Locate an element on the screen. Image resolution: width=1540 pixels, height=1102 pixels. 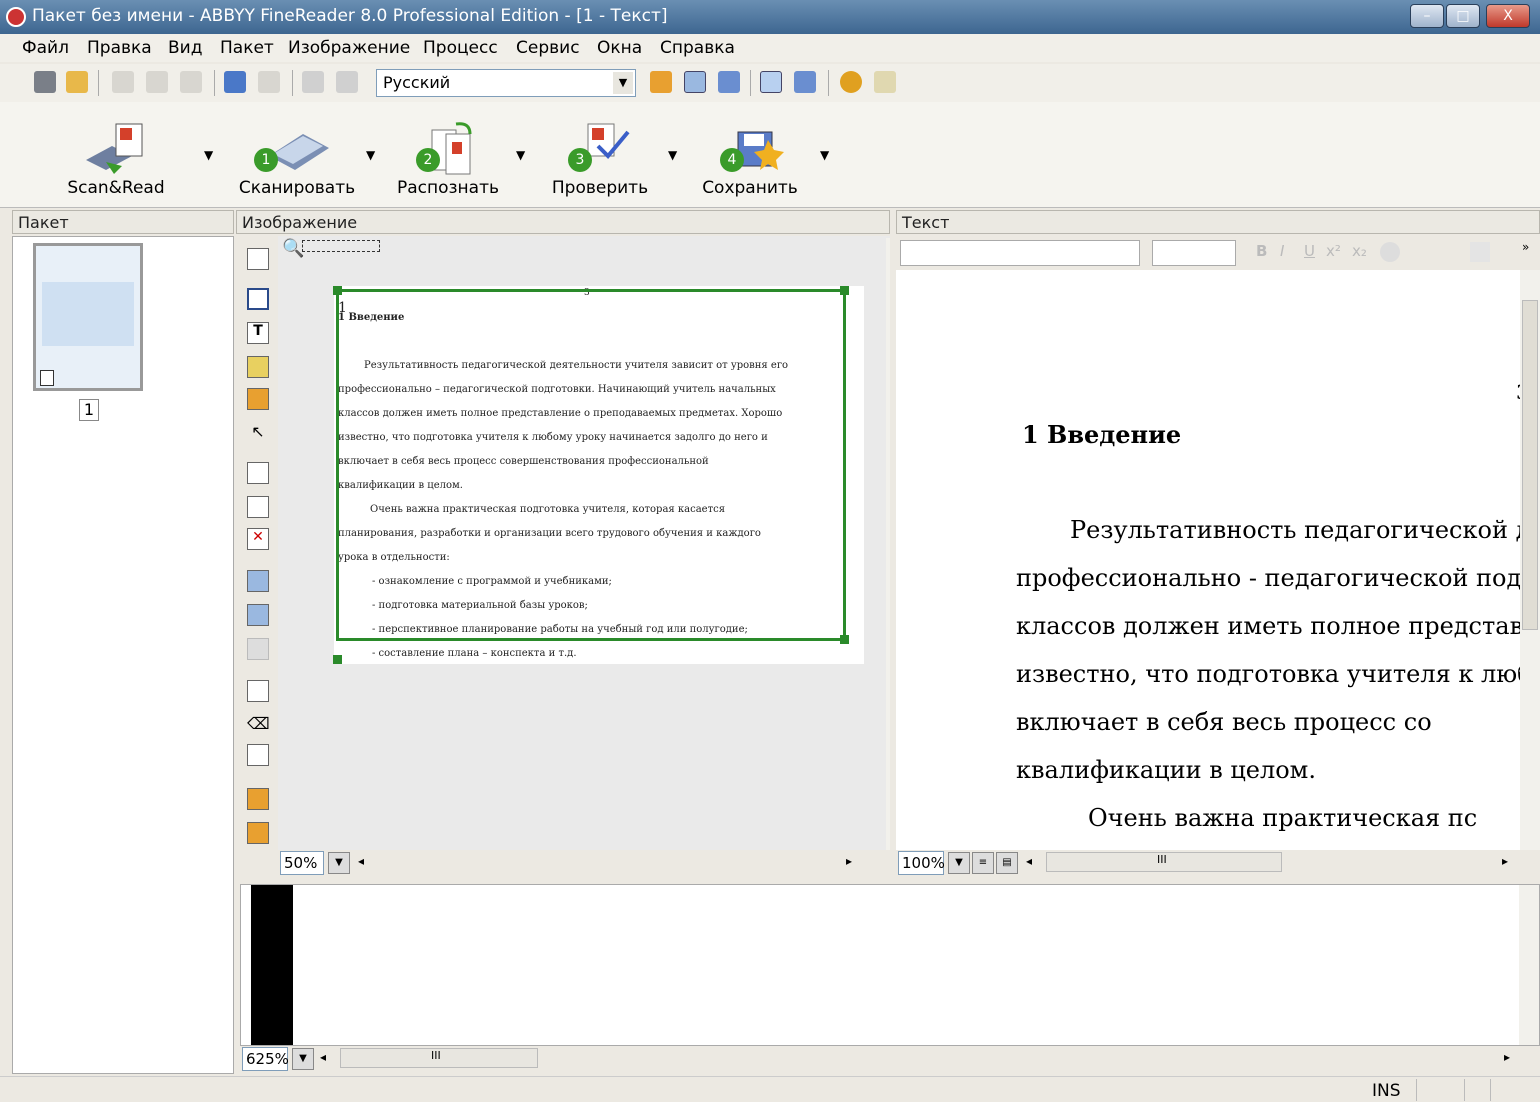
check-dropdown-icon: ▼ is located at coordinates (672, 155).